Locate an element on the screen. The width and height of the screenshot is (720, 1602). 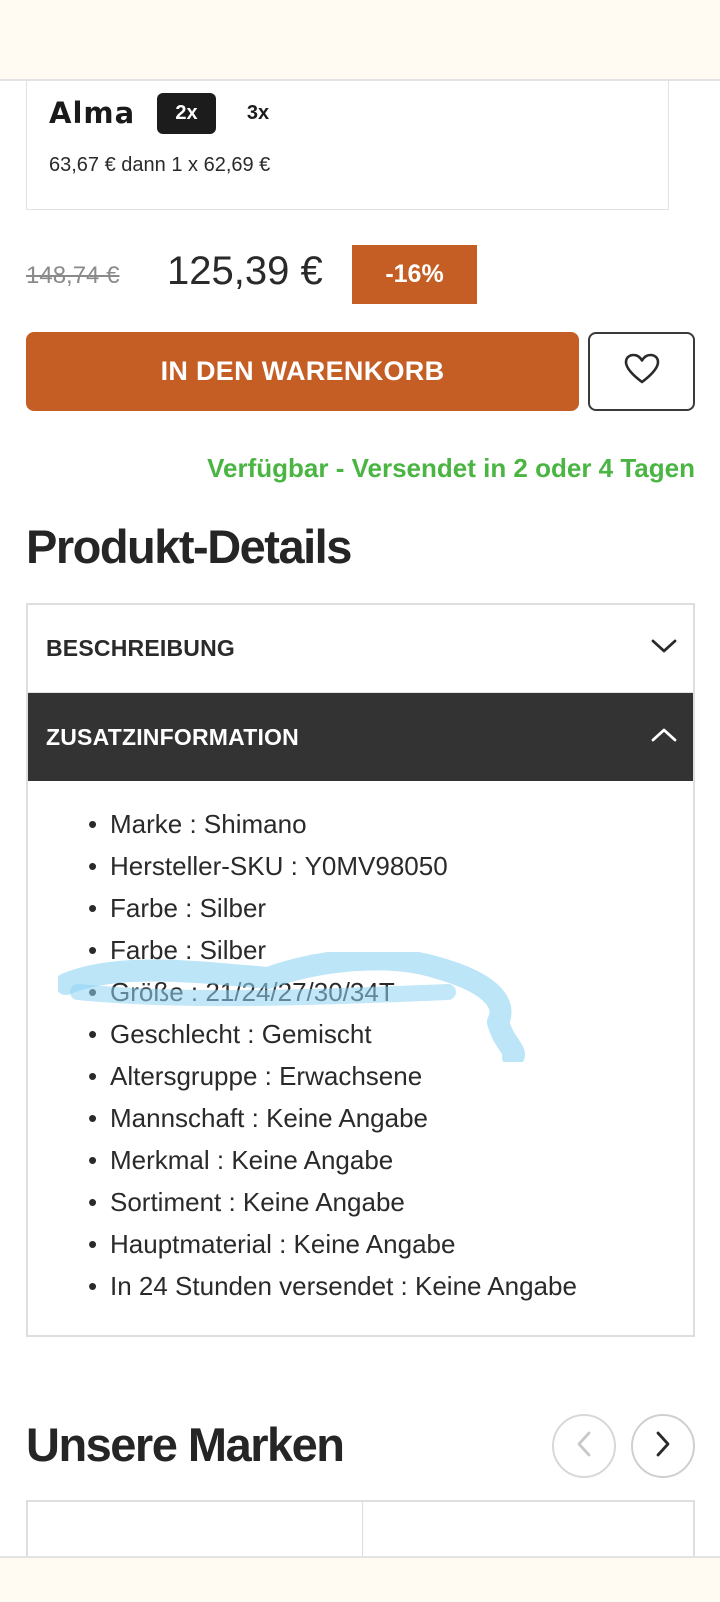
wishlist-button is located at coordinates (641, 371).